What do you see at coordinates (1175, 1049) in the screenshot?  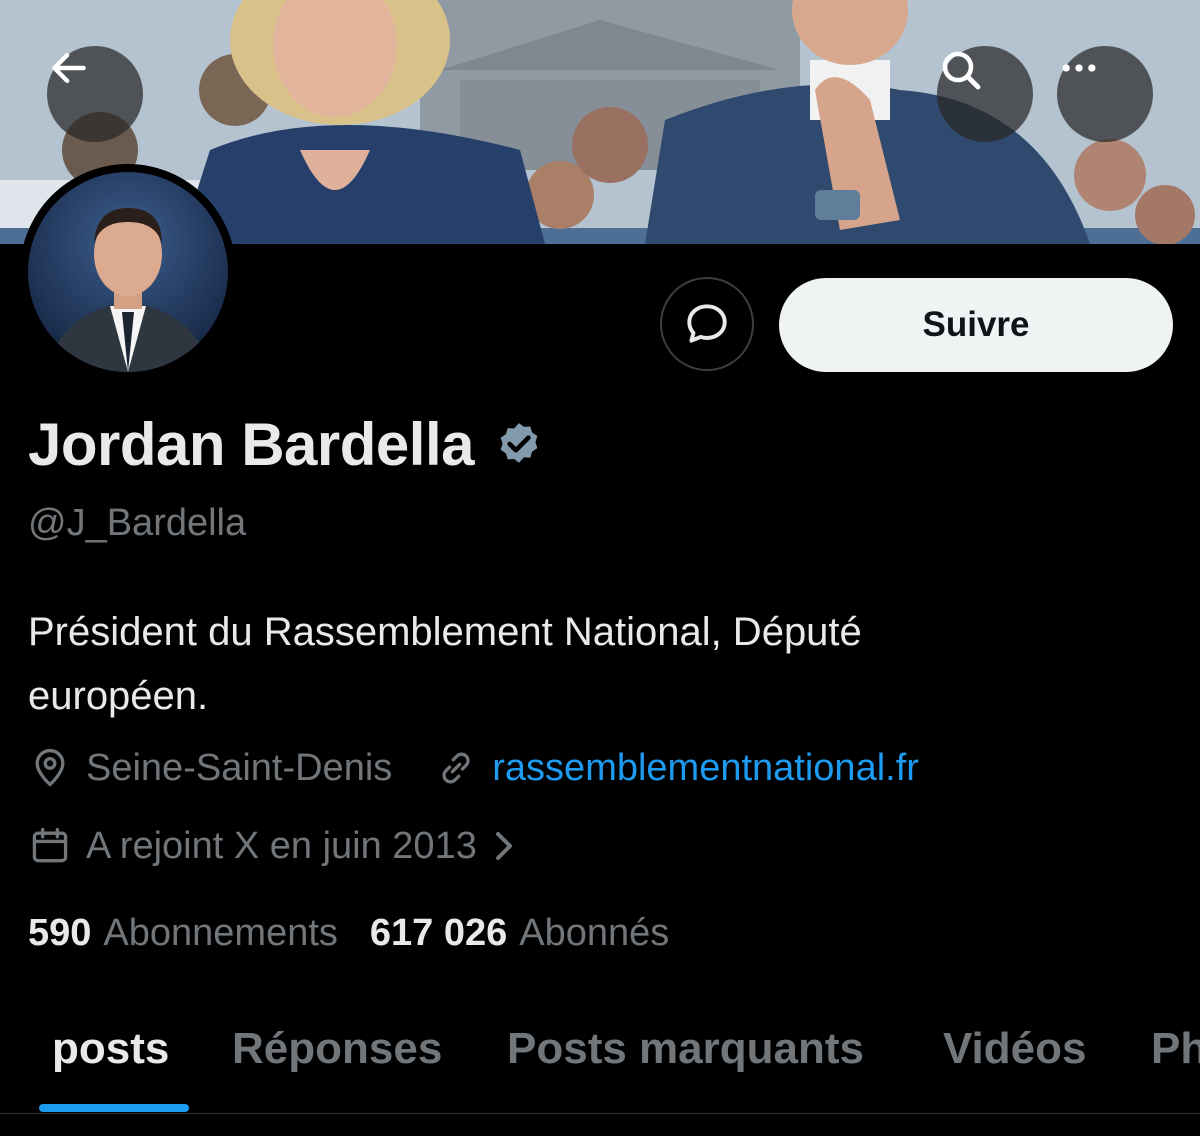 I see `tab-photos: Ph` at bounding box center [1175, 1049].